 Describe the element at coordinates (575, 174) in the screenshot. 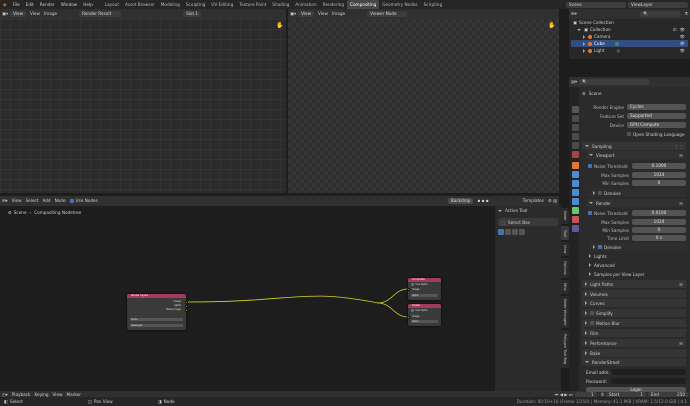

I see `modifier-tab-icon` at that location.